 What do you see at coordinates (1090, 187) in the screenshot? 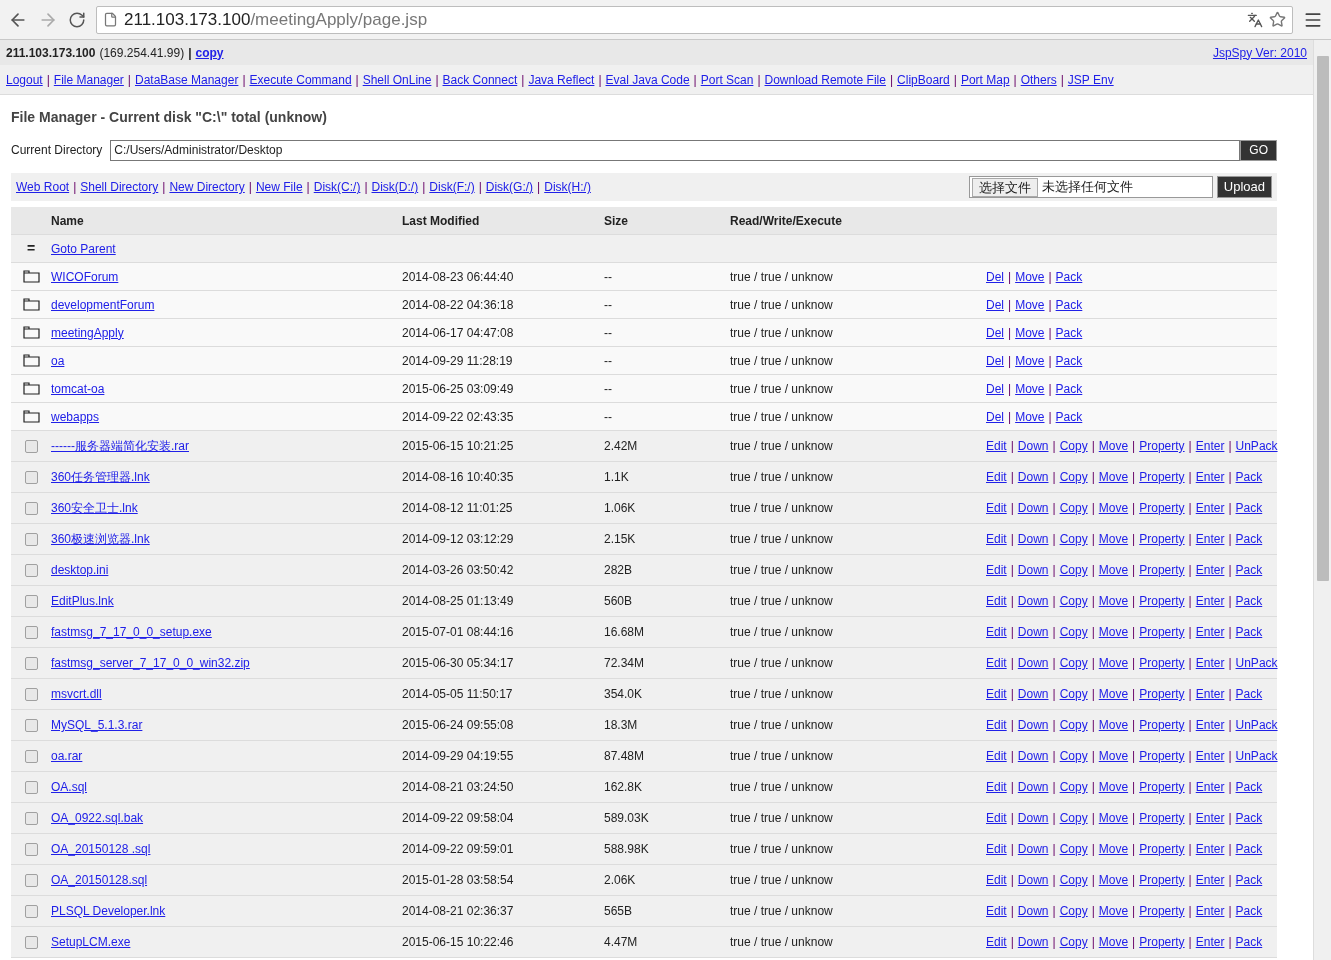
I see `file-input: 选择文件 未选择任何文件` at bounding box center [1090, 187].